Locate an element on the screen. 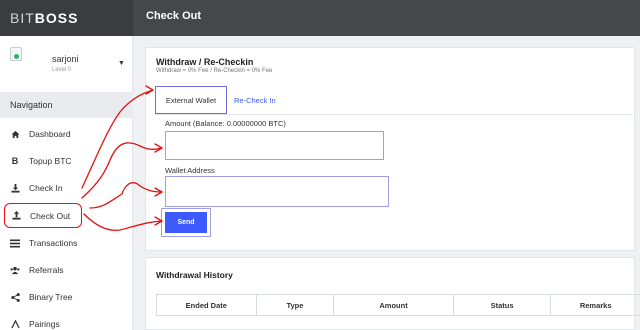  amount-label: Amount (Balance: 0.00000000 BTC) is located at coordinates (225, 123).